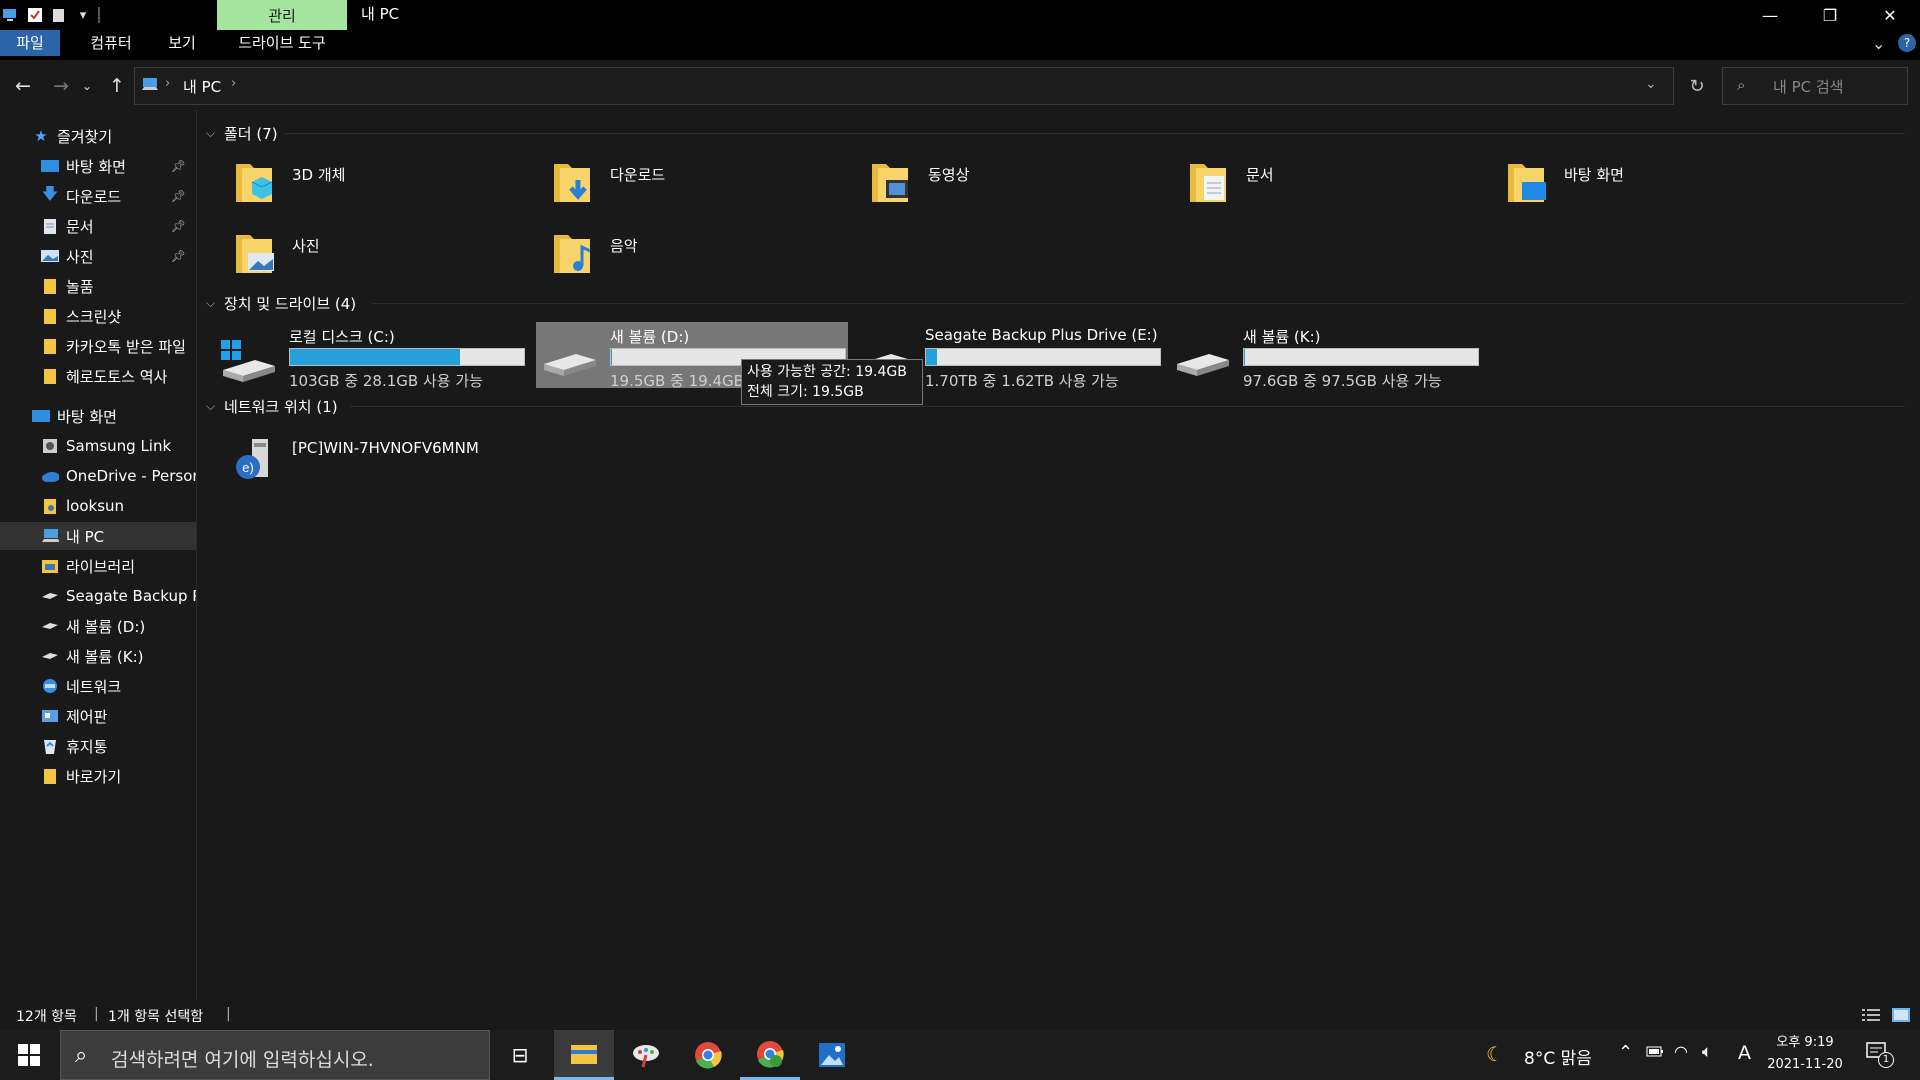 This screenshot has width=1920, height=1080. What do you see at coordinates (29, 1055) in the screenshot?
I see `start-button` at bounding box center [29, 1055].